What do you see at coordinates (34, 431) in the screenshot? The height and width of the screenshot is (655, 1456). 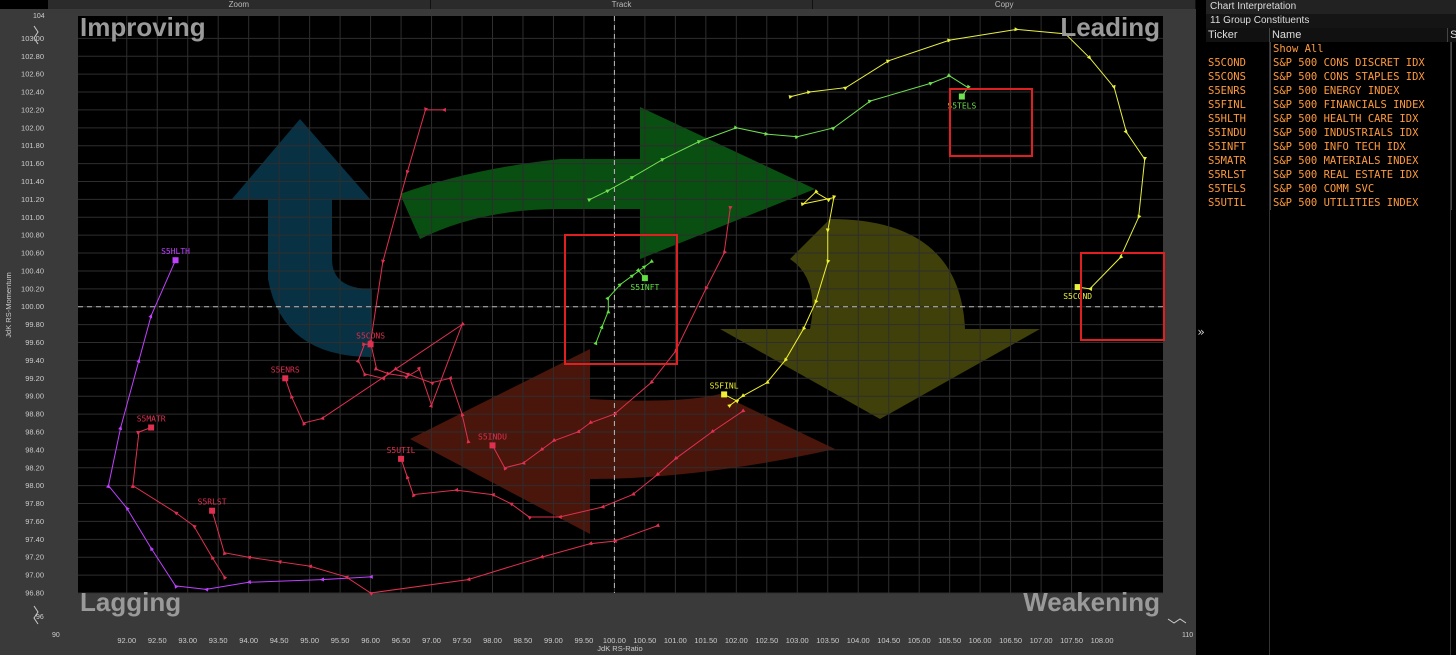 I see `y-tick-label: 98.60` at bounding box center [34, 431].